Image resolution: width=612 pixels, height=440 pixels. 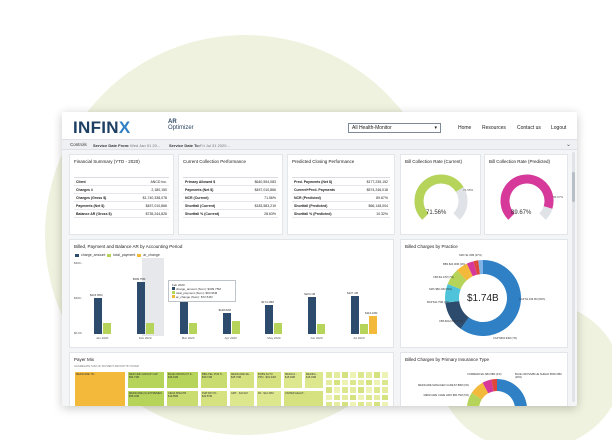 What do you see at coordinates (470, 255) in the screenshot?
I see `donut-label: SMC $1.33M (27%)` at bounding box center [470, 255].